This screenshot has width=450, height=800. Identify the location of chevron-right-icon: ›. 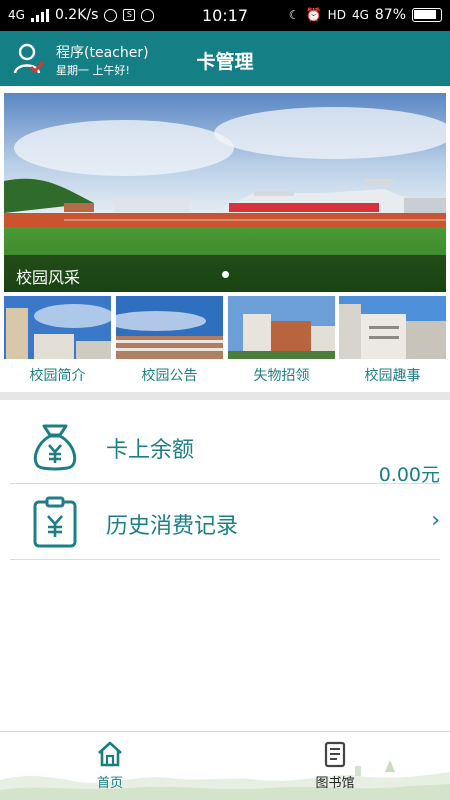
(435, 520).